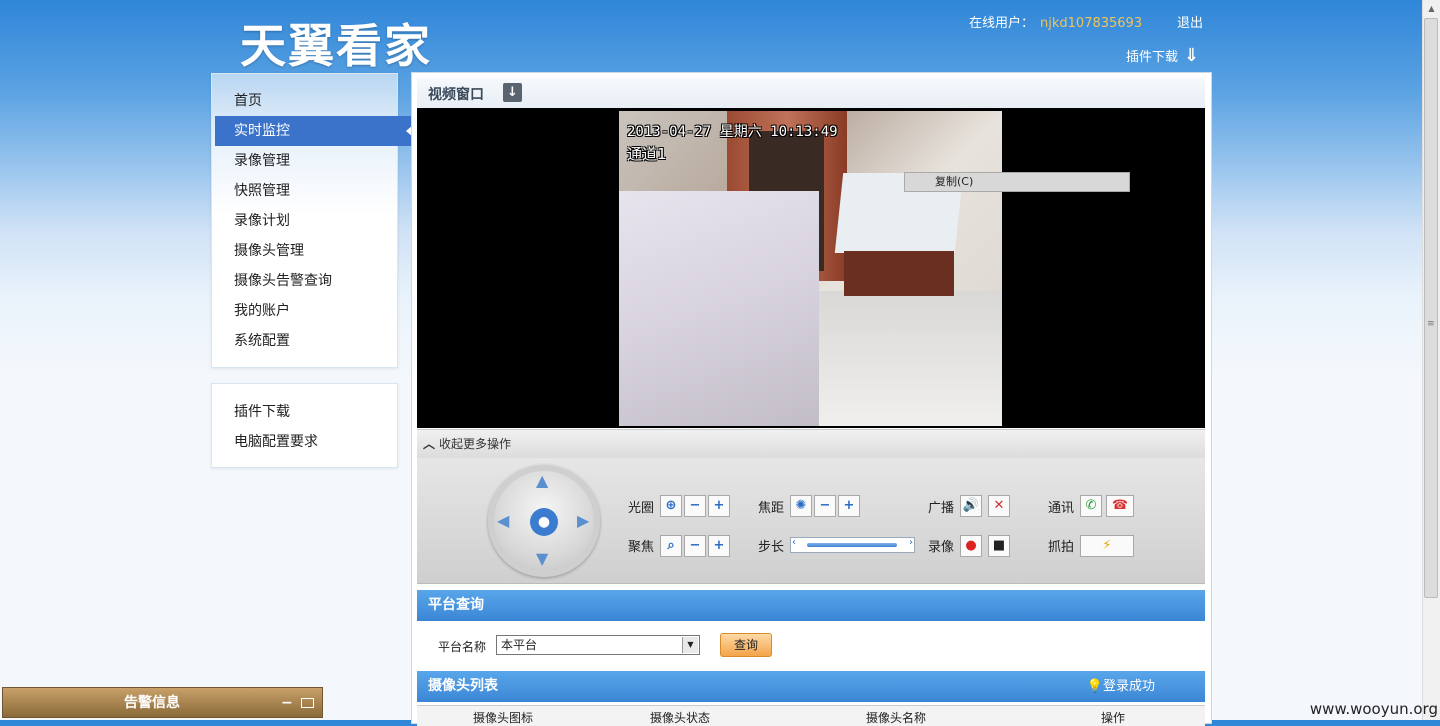 Image resolution: width=1440 pixels, height=726 pixels. Describe the element at coordinates (1431, 8) in the screenshot. I see `scroll-up-icon: ▲` at that location.